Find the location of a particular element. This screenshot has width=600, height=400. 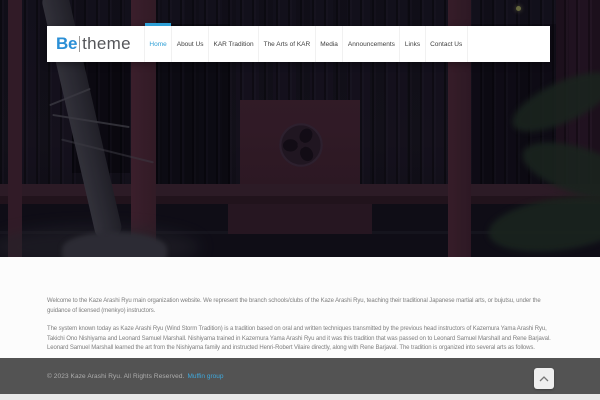

mitsudomoe-crest-icon is located at coordinates (301, 145).